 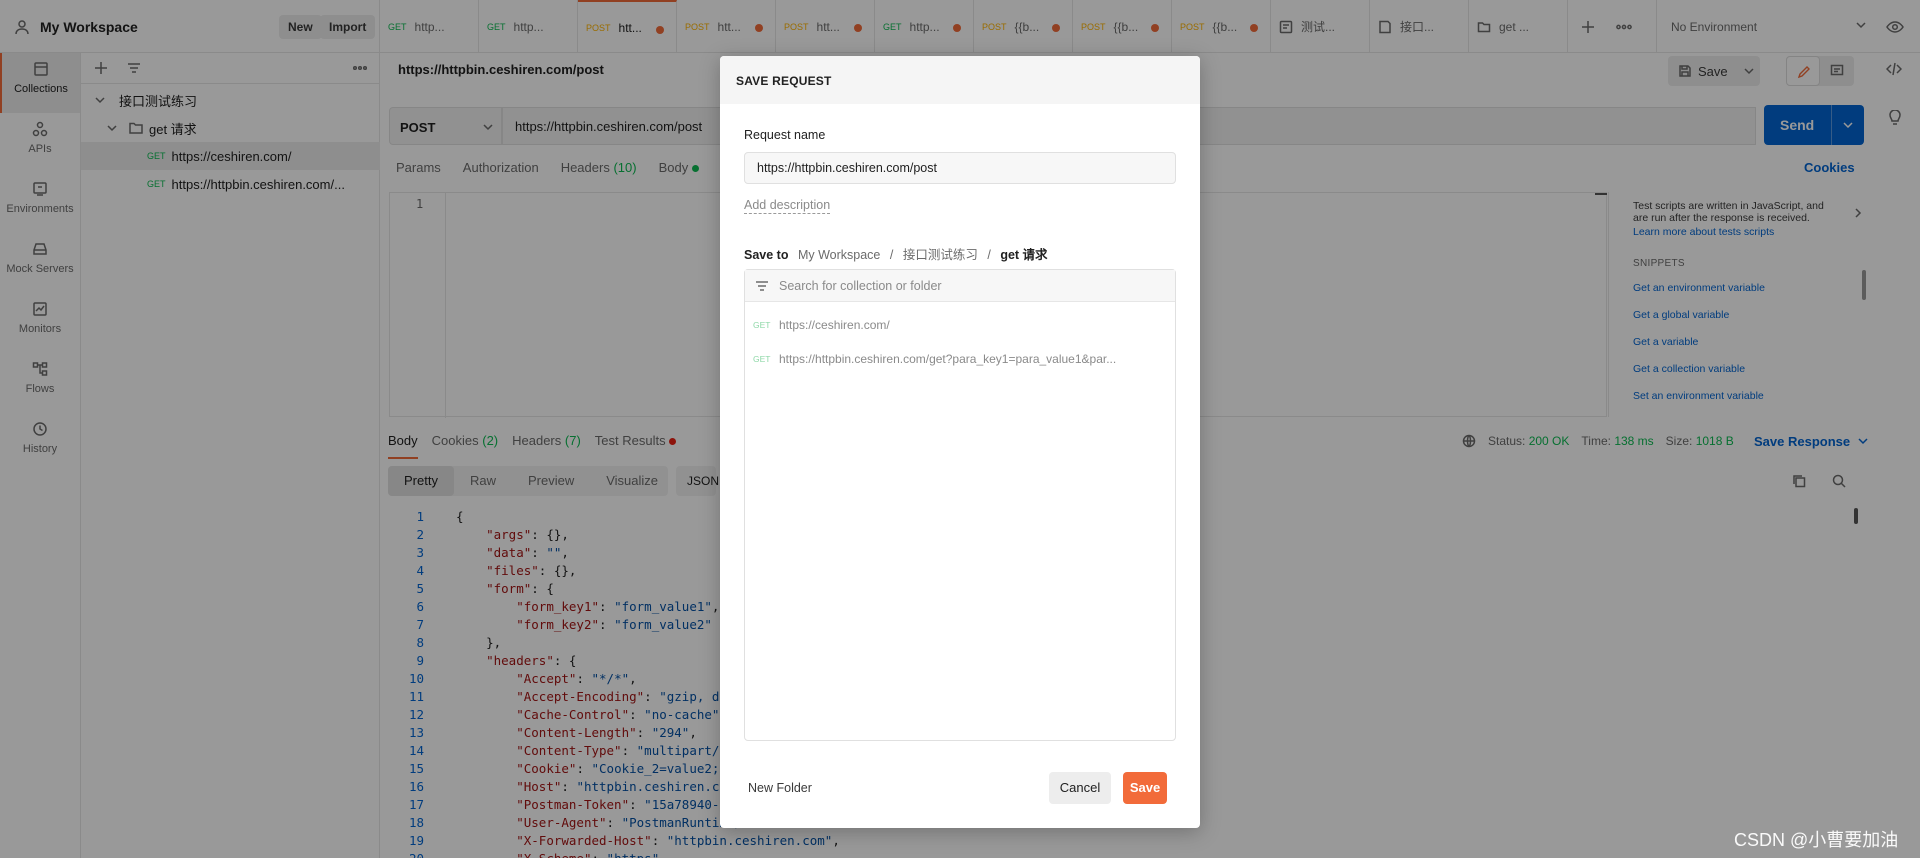 What do you see at coordinates (766, 255) in the screenshot?
I see `save-to-label: Save to` at bounding box center [766, 255].